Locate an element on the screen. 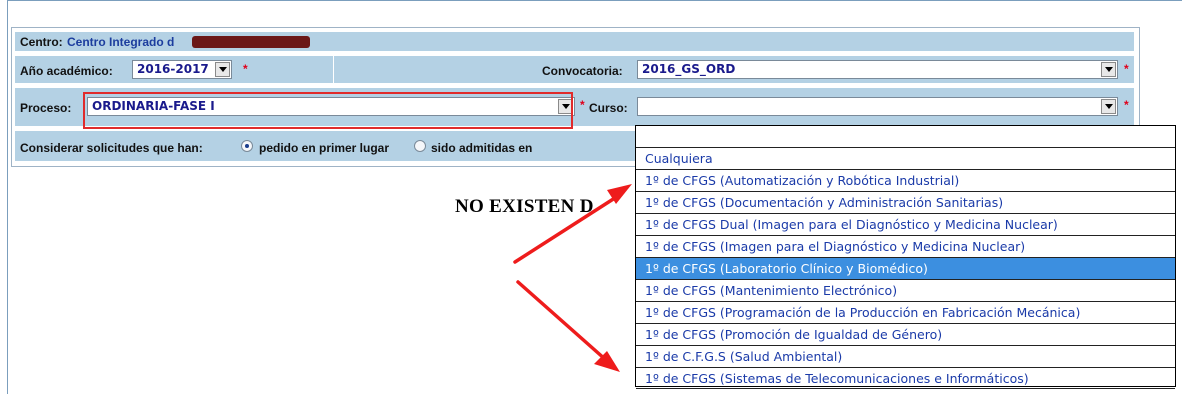  anio-academico-select: 2016-2017 is located at coordinates (182, 69).